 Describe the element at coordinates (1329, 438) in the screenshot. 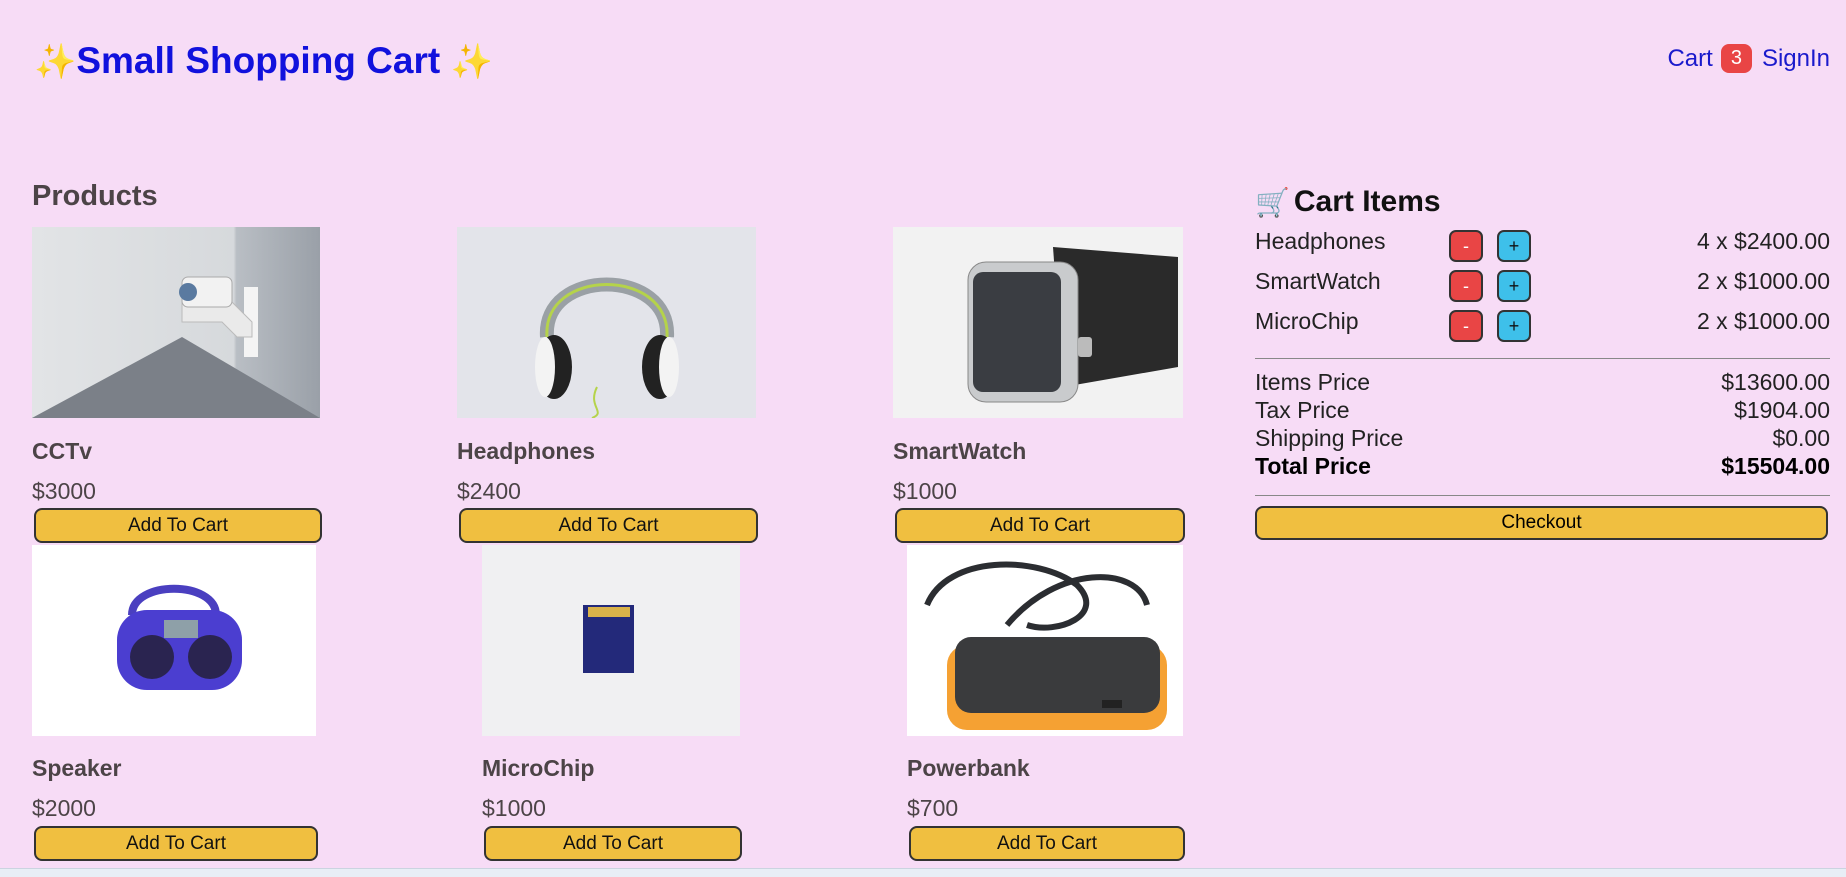

I see `shipping-price-label: Shipping Price` at that location.